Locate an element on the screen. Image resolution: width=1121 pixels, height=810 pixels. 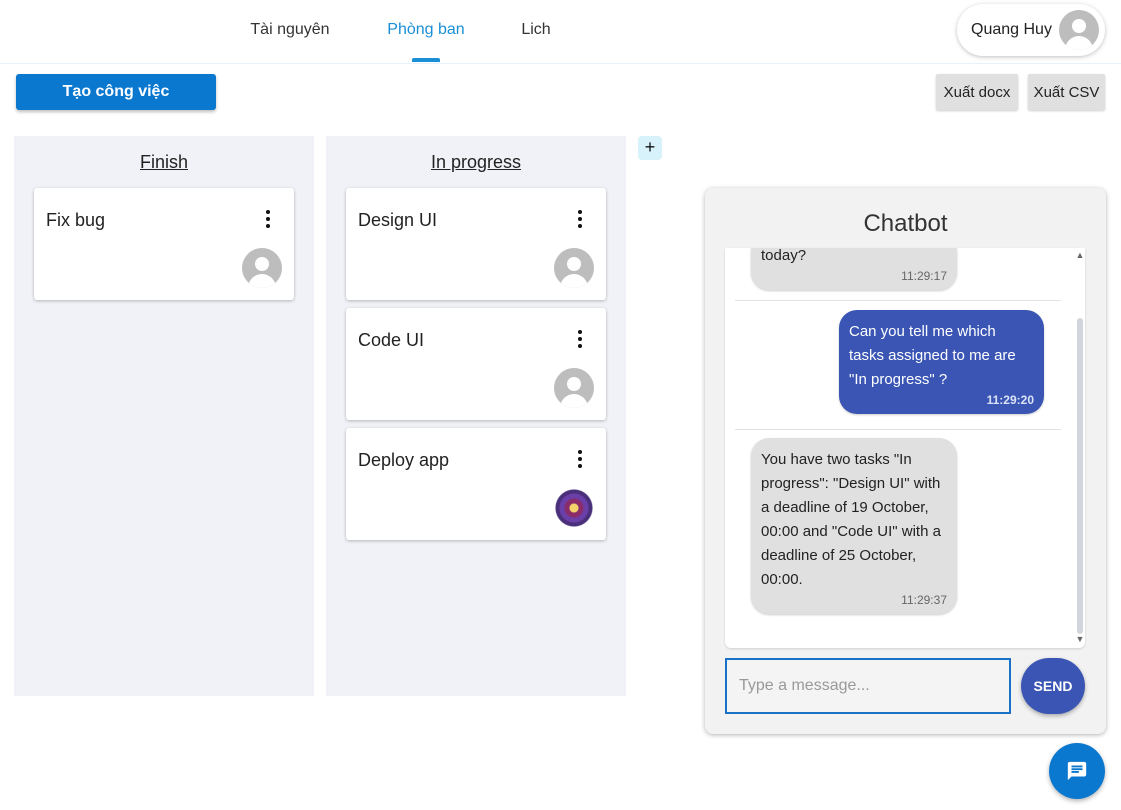
message-time: 11:29:37 is located at coordinates (924, 600).